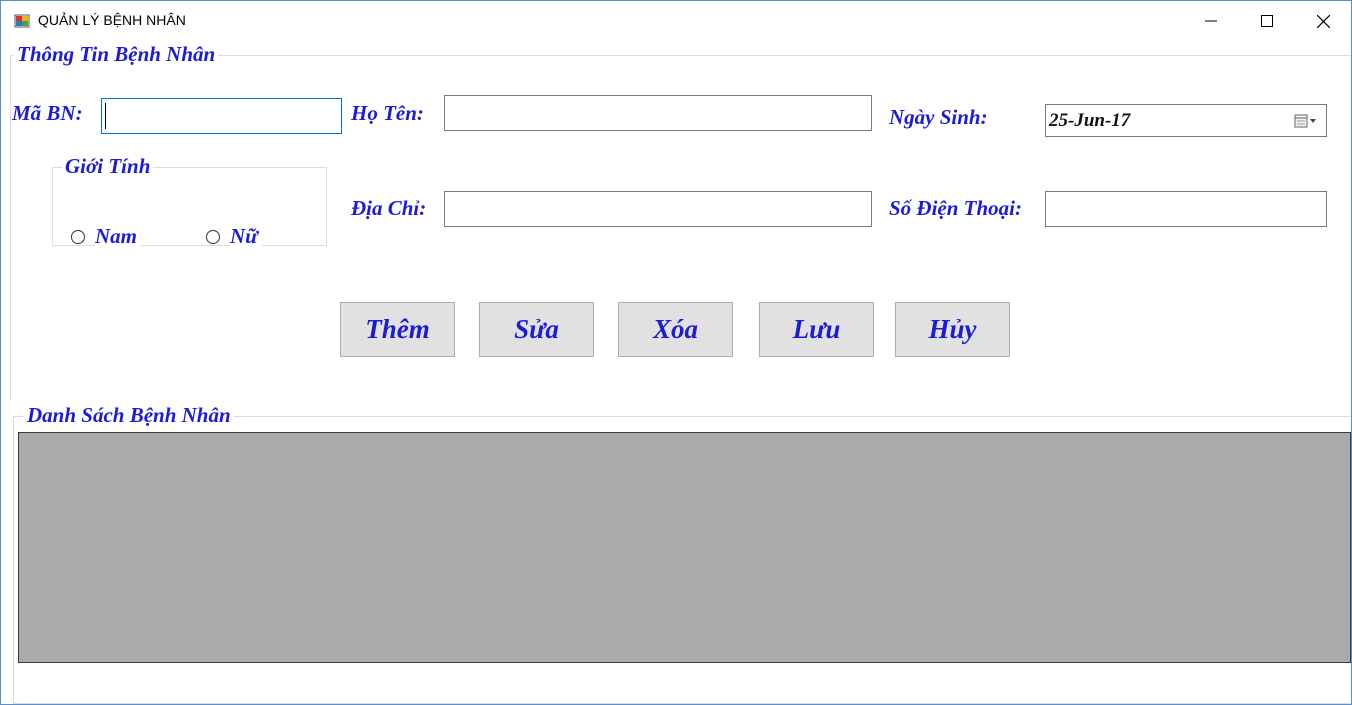 This screenshot has width=1352, height=705. What do you see at coordinates (658, 113) in the screenshot?
I see `ho-ten-input` at bounding box center [658, 113].